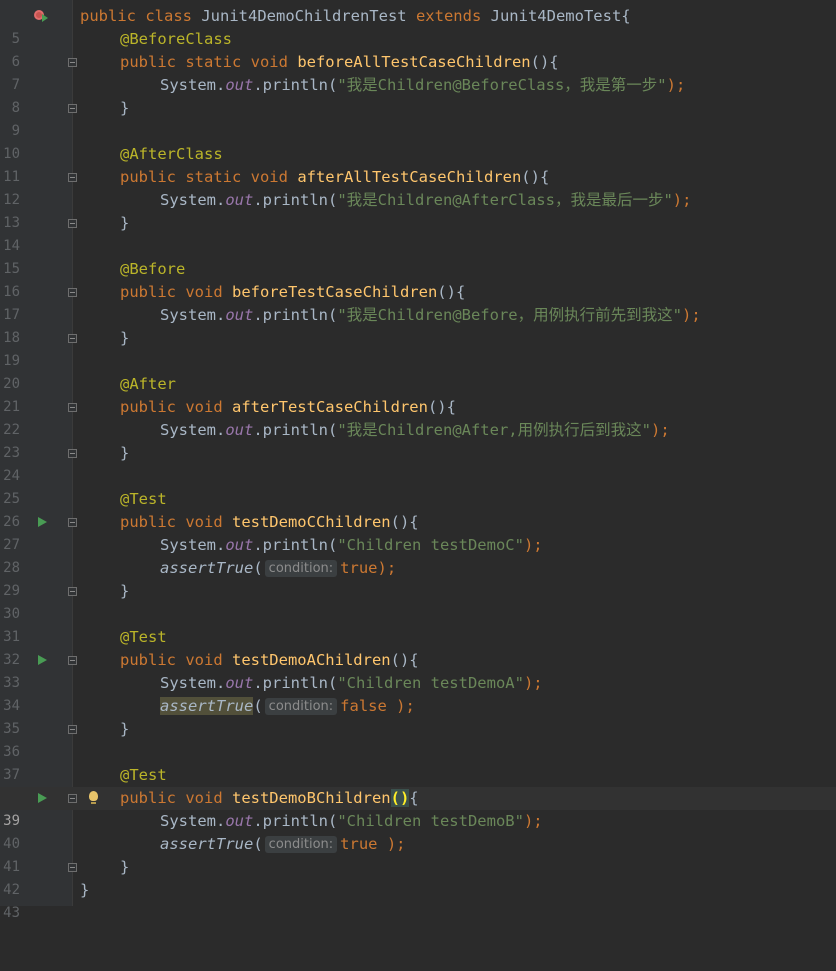  Describe the element at coordinates (329, 407) in the screenshot. I see `method-name: afterTestCaseChildren` at that location.